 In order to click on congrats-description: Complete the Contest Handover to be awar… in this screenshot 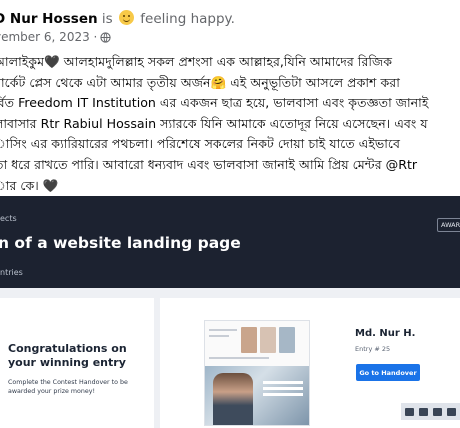, I will do `click(68, 387)`.